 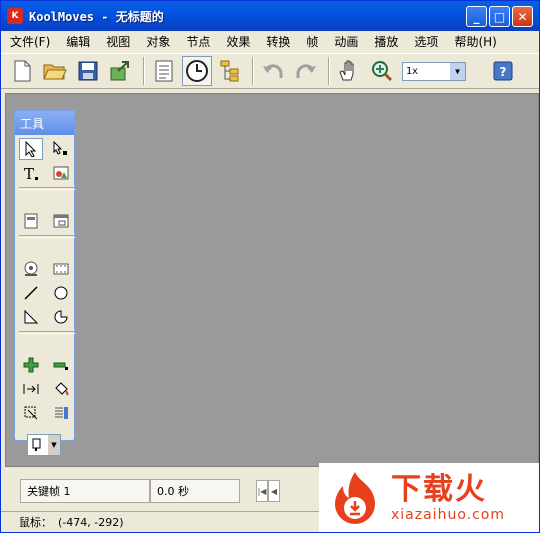 I want to click on subselect-tool-icon, so click(x=61, y=149).